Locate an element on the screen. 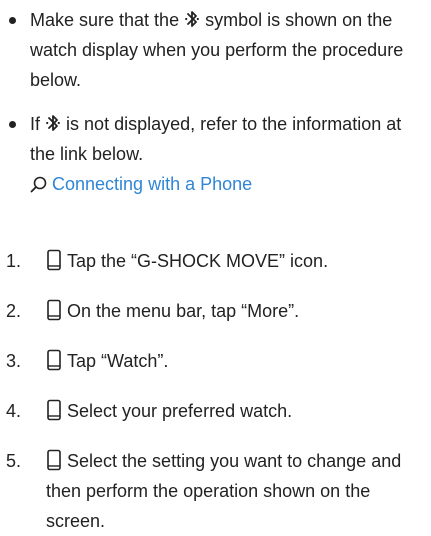 This screenshot has width=431, height=536. step-text: On the menu bar, tap “More”. is located at coordinates (183, 311).